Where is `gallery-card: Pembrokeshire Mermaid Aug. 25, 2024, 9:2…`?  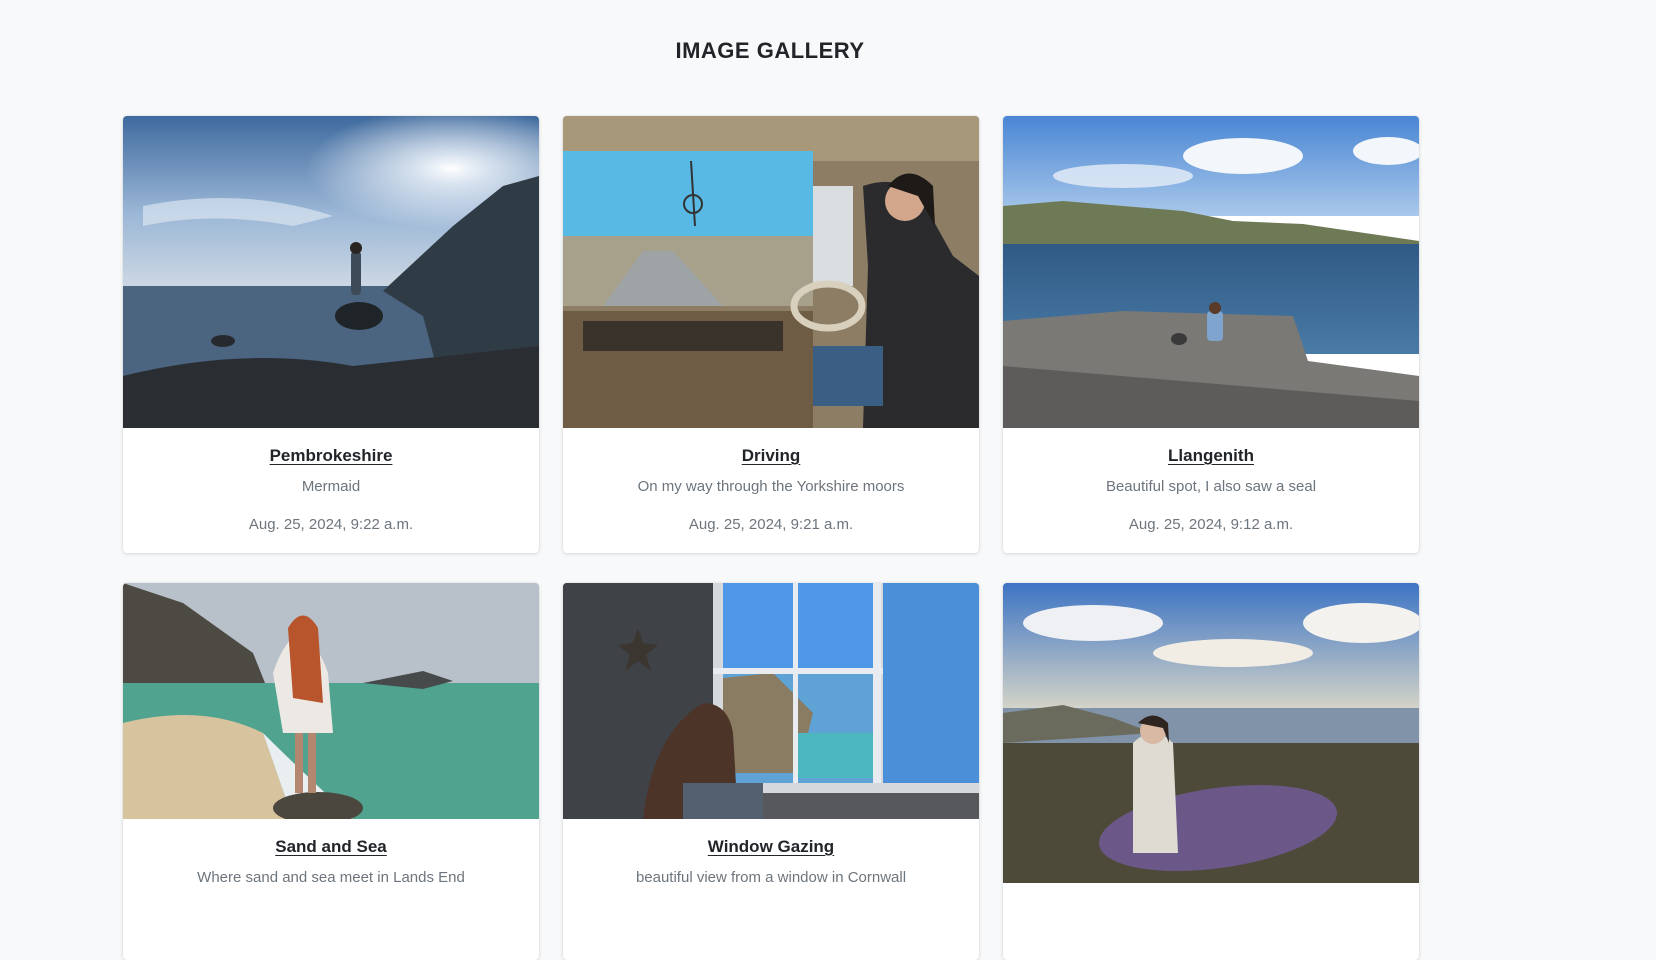
gallery-card: Pembrokeshire Mermaid Aug. 25, 2024, 9:2… is located at coordinates (331, 334).